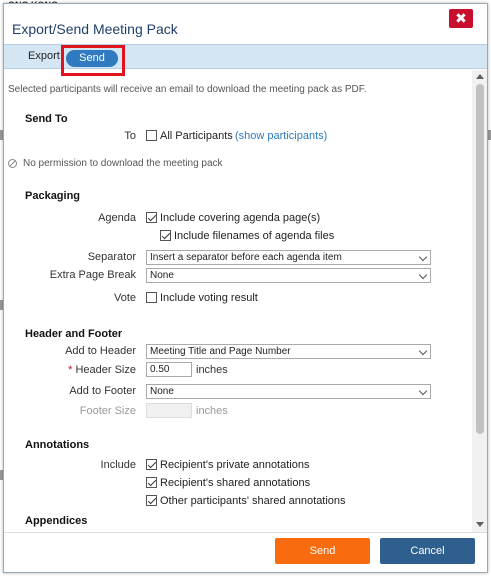  I want to click on scroll-thumb, so click(480, 259).